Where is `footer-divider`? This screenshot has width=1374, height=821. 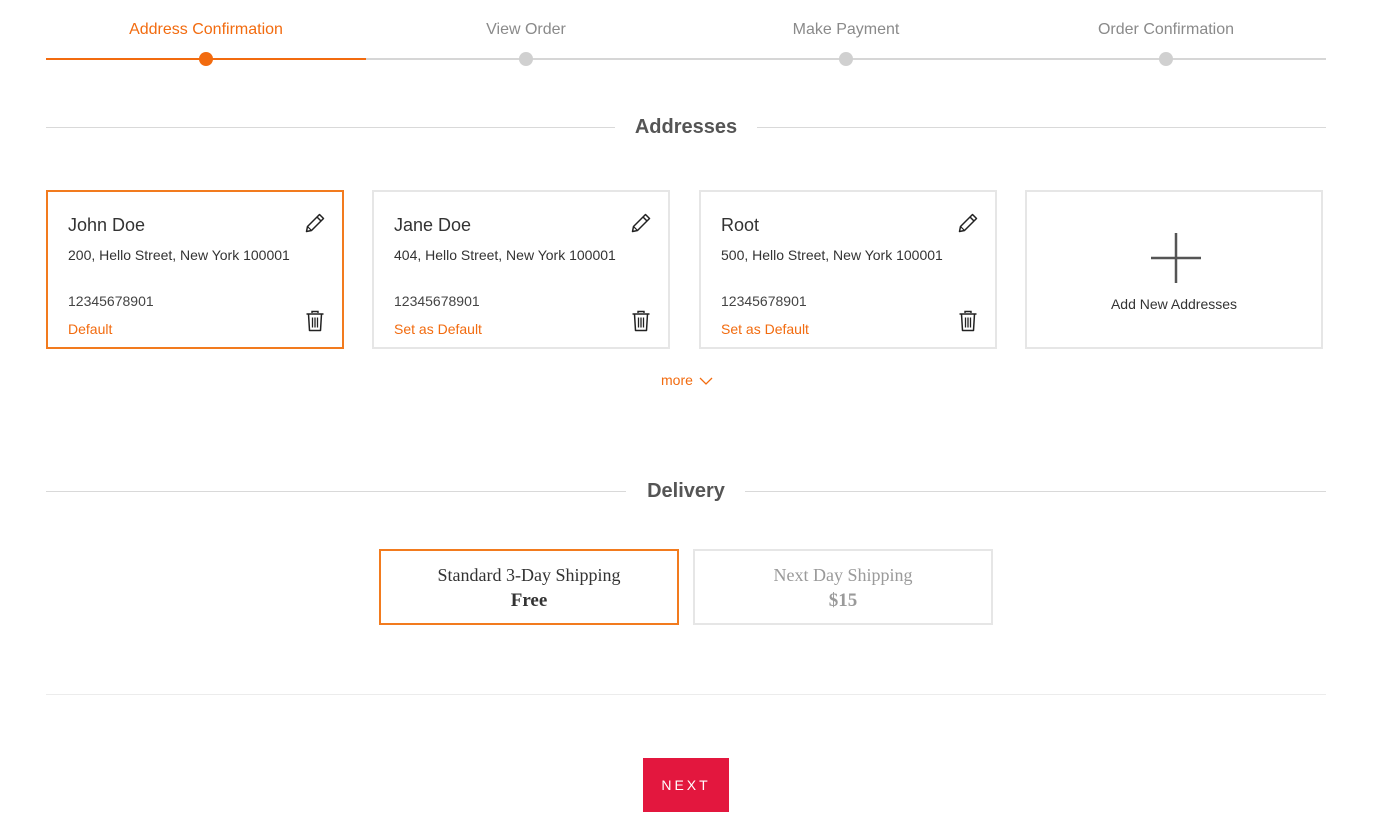 footer-divider is located at coordinates (686, 694).